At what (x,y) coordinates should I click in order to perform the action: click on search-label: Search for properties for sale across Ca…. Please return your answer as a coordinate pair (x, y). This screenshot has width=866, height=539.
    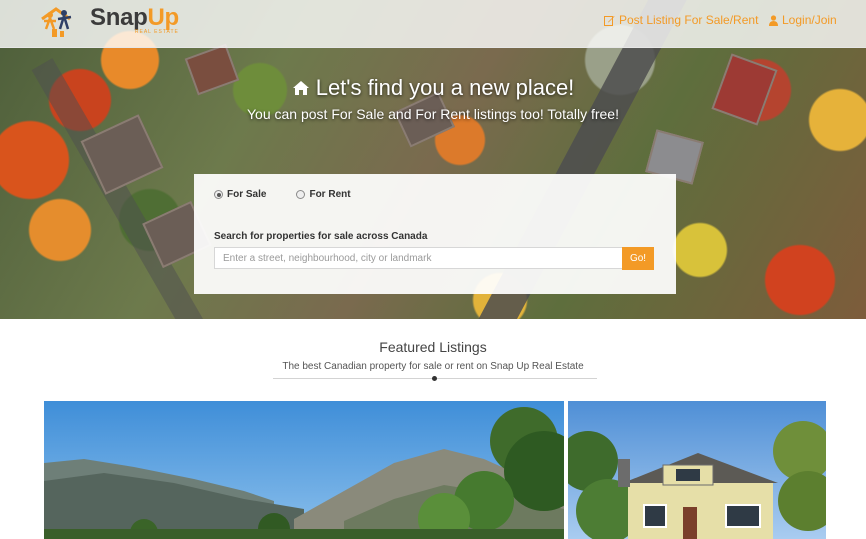
    Looking at the image, I should click on (321, 236).